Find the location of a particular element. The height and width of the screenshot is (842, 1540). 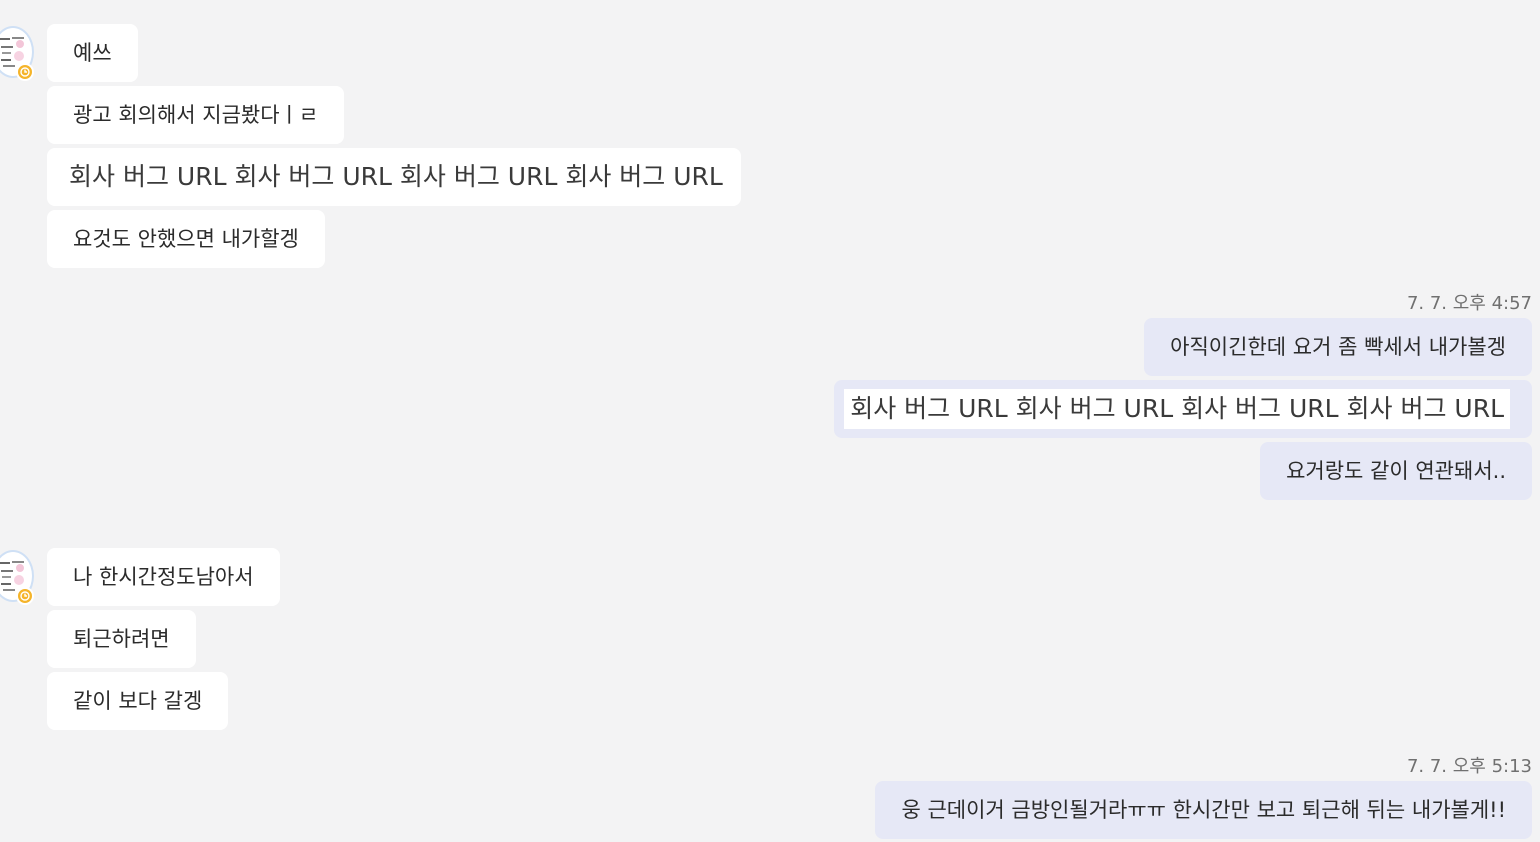

message-text: 웅 근데이거 금방인될거라ㅠㅠ 한시간만 보고 퇴근해 뒤는 내가볼게!! is located at coordinates (1203, 810).